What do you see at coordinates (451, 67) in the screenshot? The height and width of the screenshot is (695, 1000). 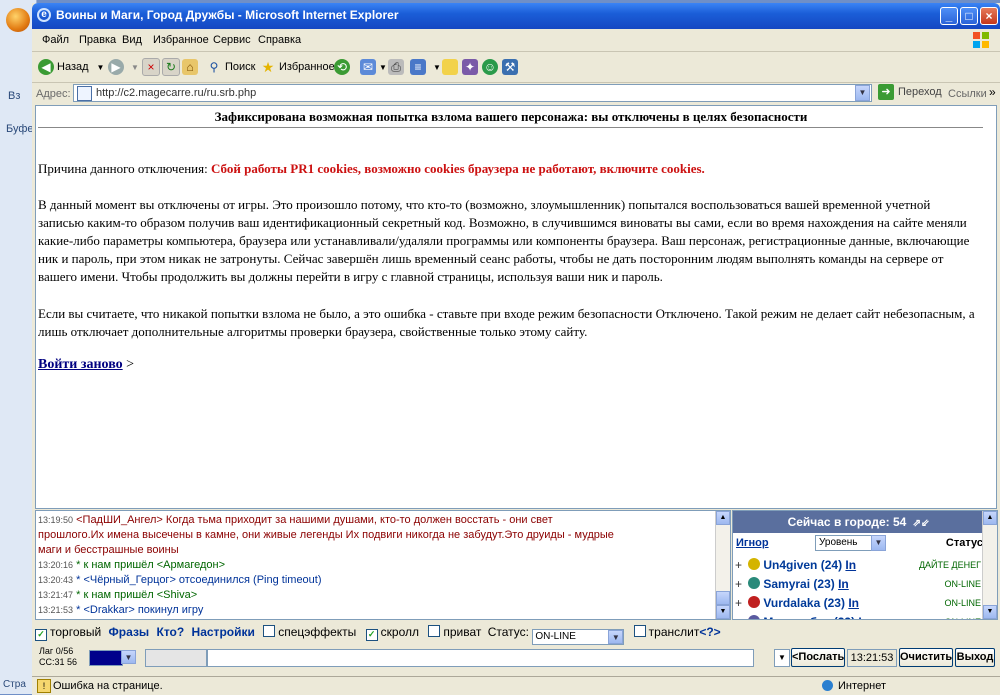 I see `discuss-button` at bounding box center [451, 67].